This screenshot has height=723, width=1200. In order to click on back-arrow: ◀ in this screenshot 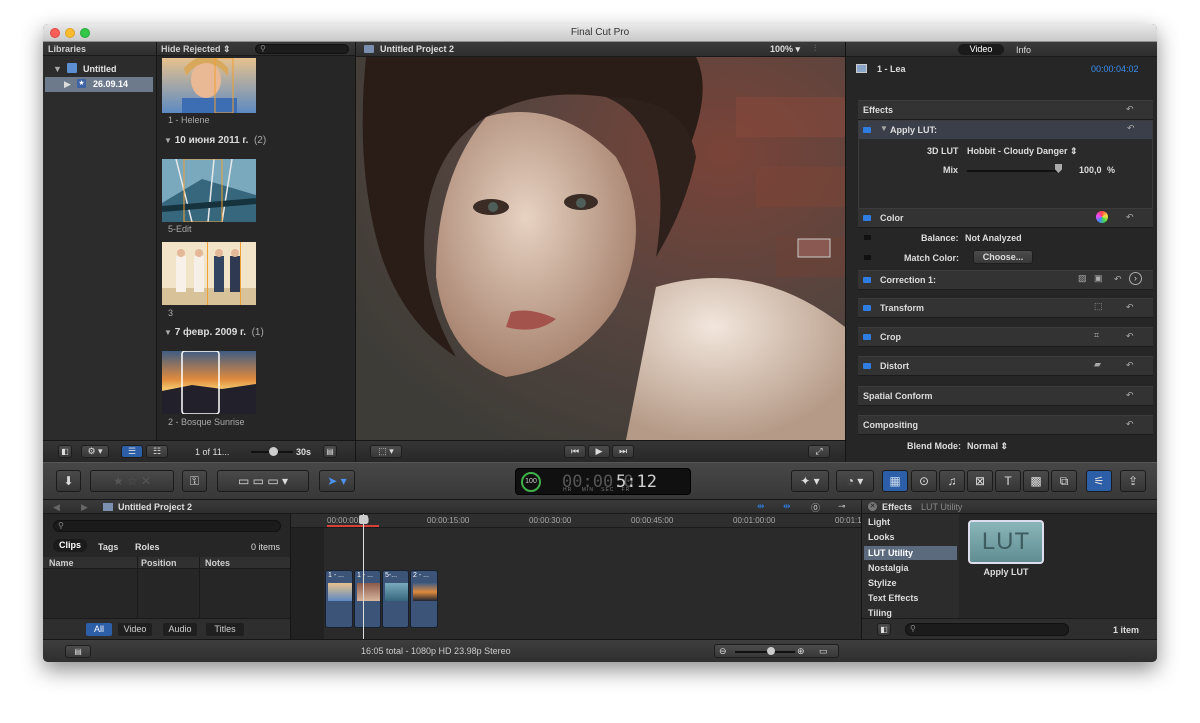, I will do `click(56, 507)`.